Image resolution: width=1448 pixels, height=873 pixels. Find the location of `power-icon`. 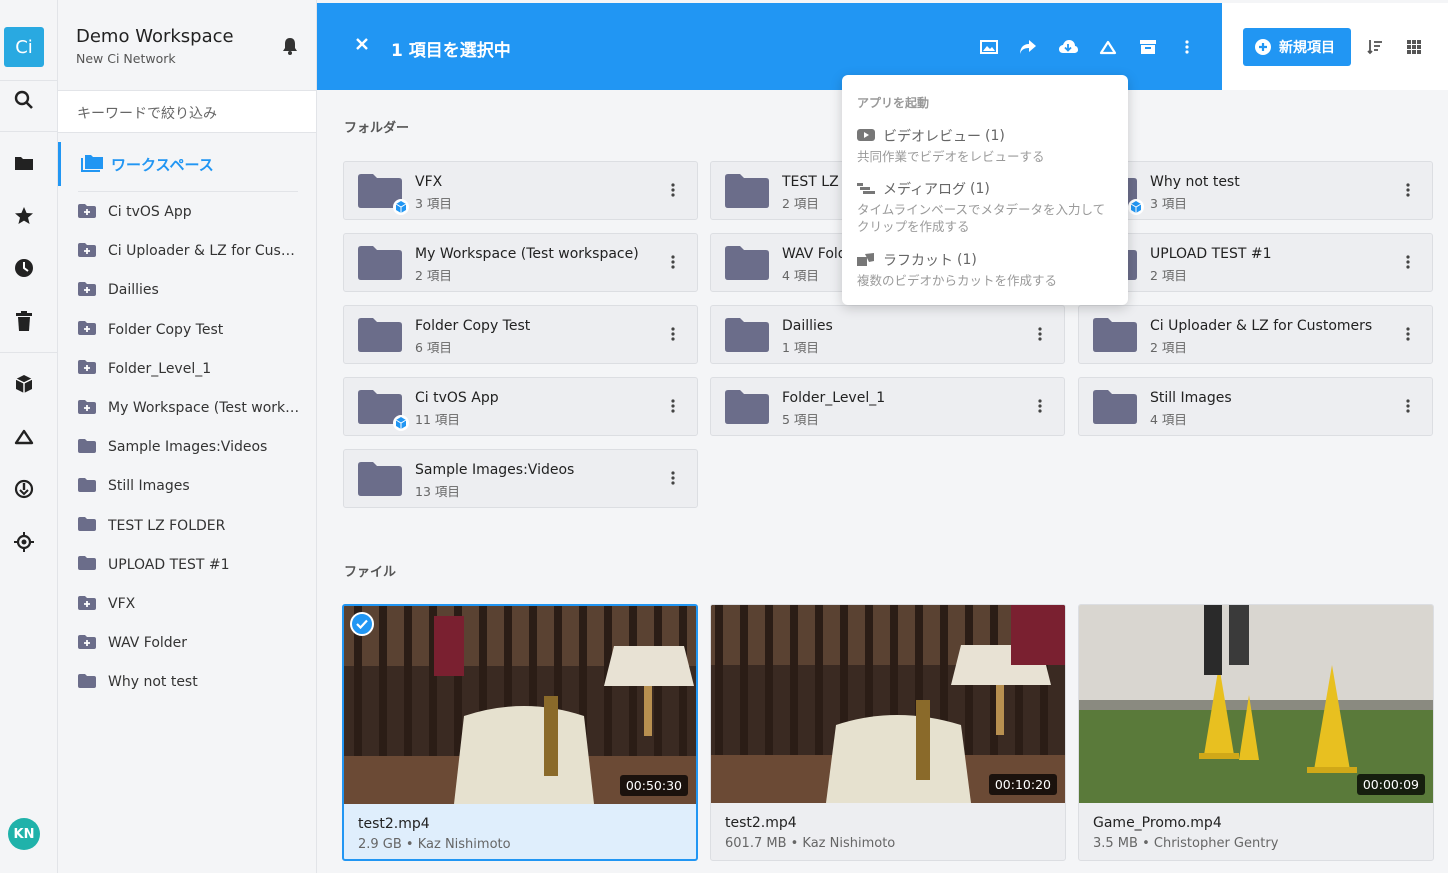

power-icon is located at coordinates (24, 489).